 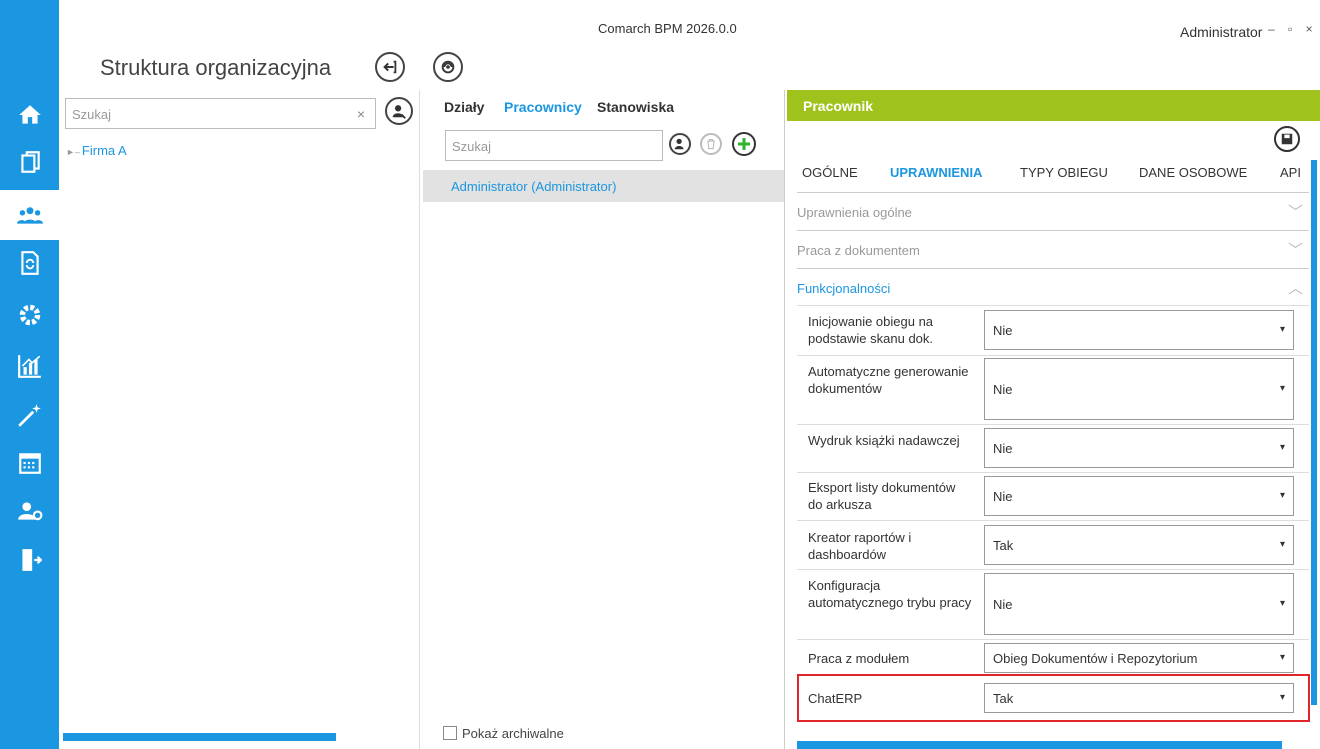 I want to click on select-modul: Obieg Dokumentów i Repozytorium ▾, so click(x=1139, y=658).